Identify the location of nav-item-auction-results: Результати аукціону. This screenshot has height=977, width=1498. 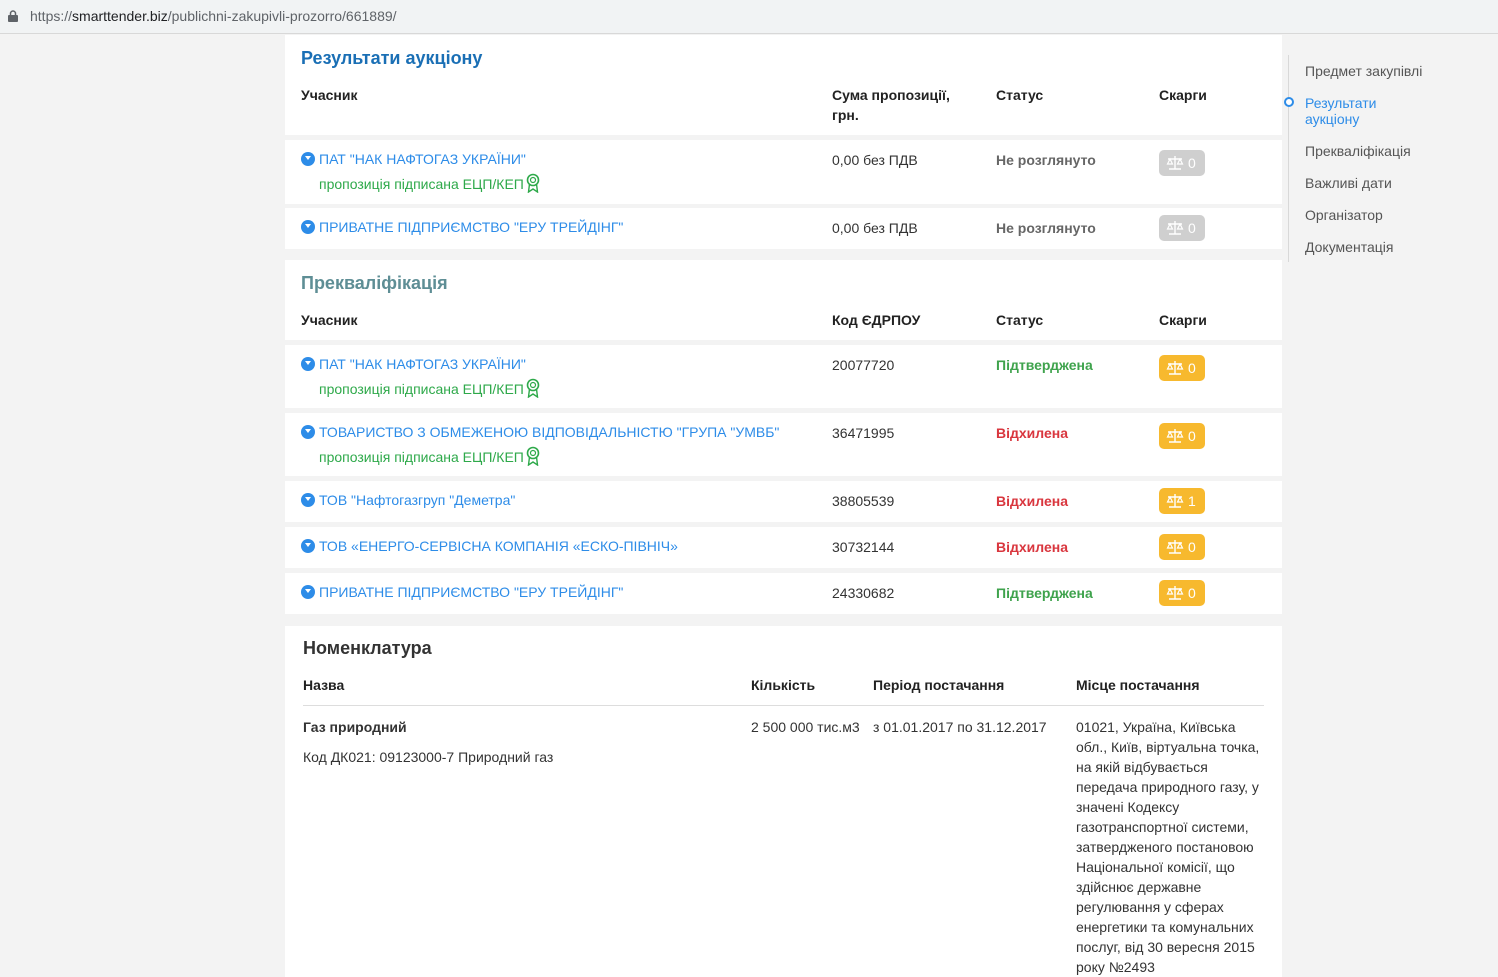
(1341, 111).